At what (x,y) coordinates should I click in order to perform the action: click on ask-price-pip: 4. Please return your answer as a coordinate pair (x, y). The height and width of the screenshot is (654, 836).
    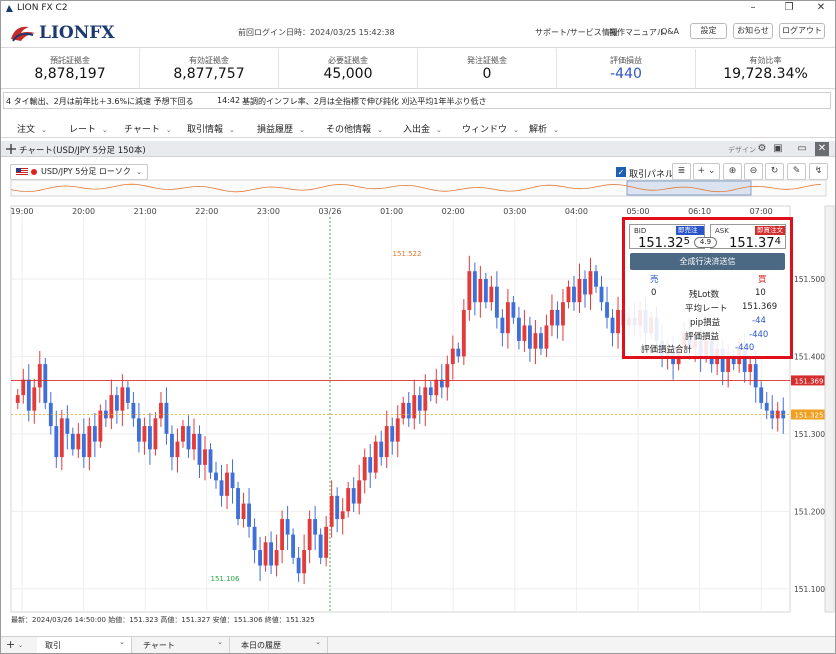
    Looking at the image, I should click on (777, 241).